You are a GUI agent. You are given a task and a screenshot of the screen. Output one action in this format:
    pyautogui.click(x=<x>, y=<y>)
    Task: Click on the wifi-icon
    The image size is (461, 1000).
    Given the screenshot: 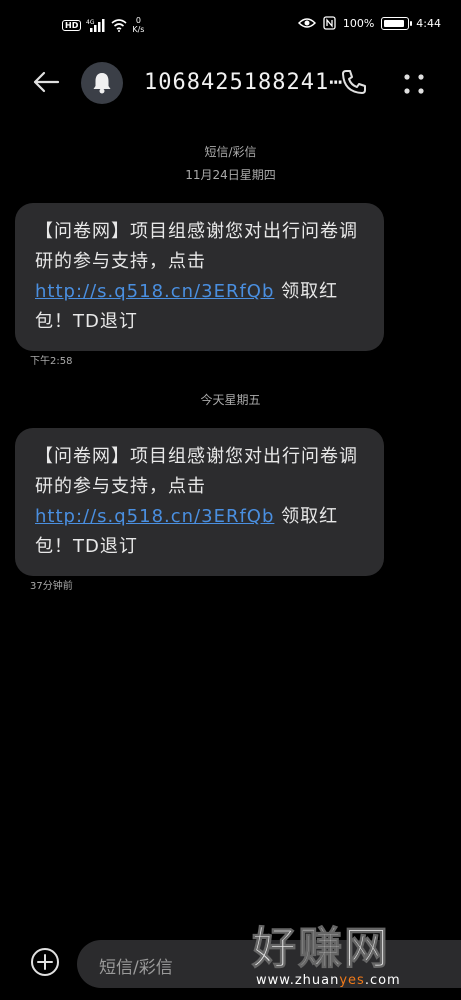 What is the action you would take?
    pyautogui.click(x=119, y=25)
    